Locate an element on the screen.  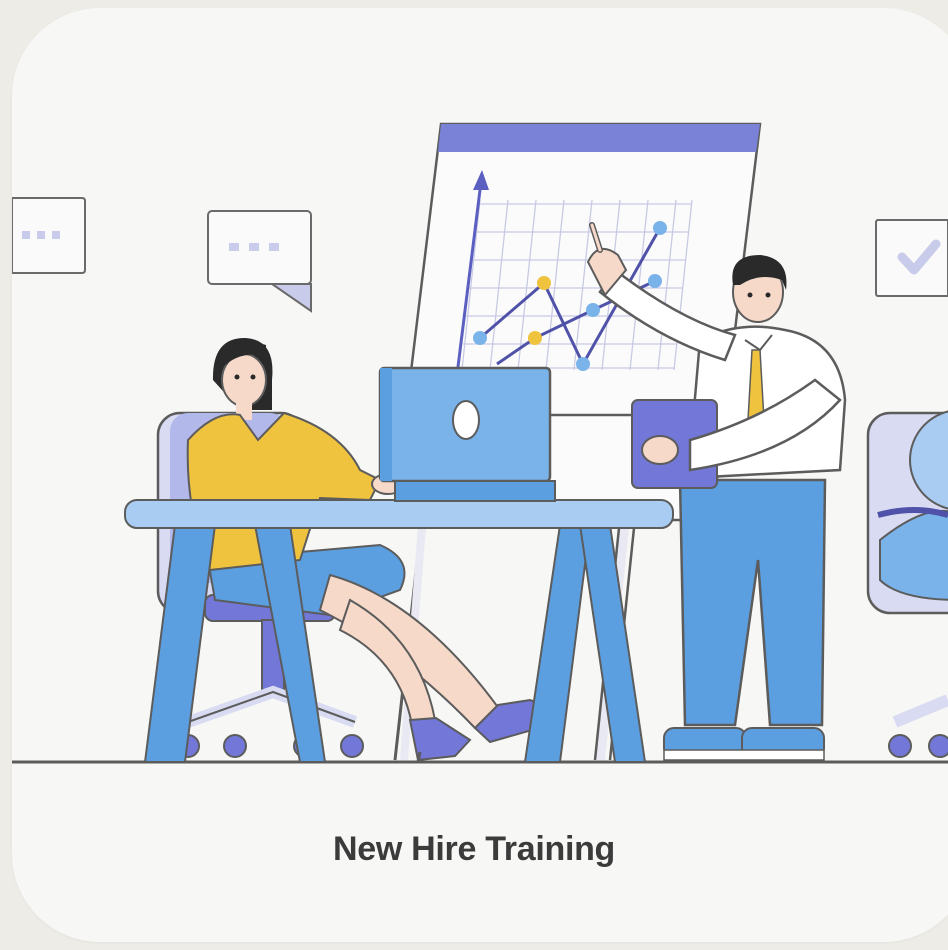
laptop is located at coordinates (467, 434).